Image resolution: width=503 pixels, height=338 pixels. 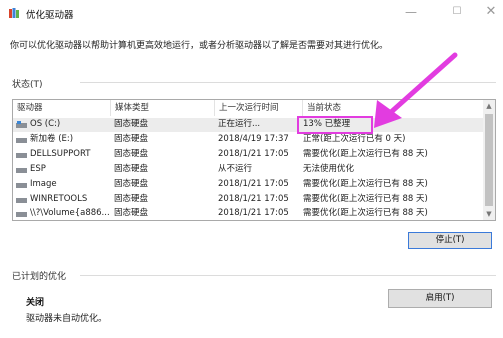 I want to click on maximize-button: ☐, so click(x=457, y=12).